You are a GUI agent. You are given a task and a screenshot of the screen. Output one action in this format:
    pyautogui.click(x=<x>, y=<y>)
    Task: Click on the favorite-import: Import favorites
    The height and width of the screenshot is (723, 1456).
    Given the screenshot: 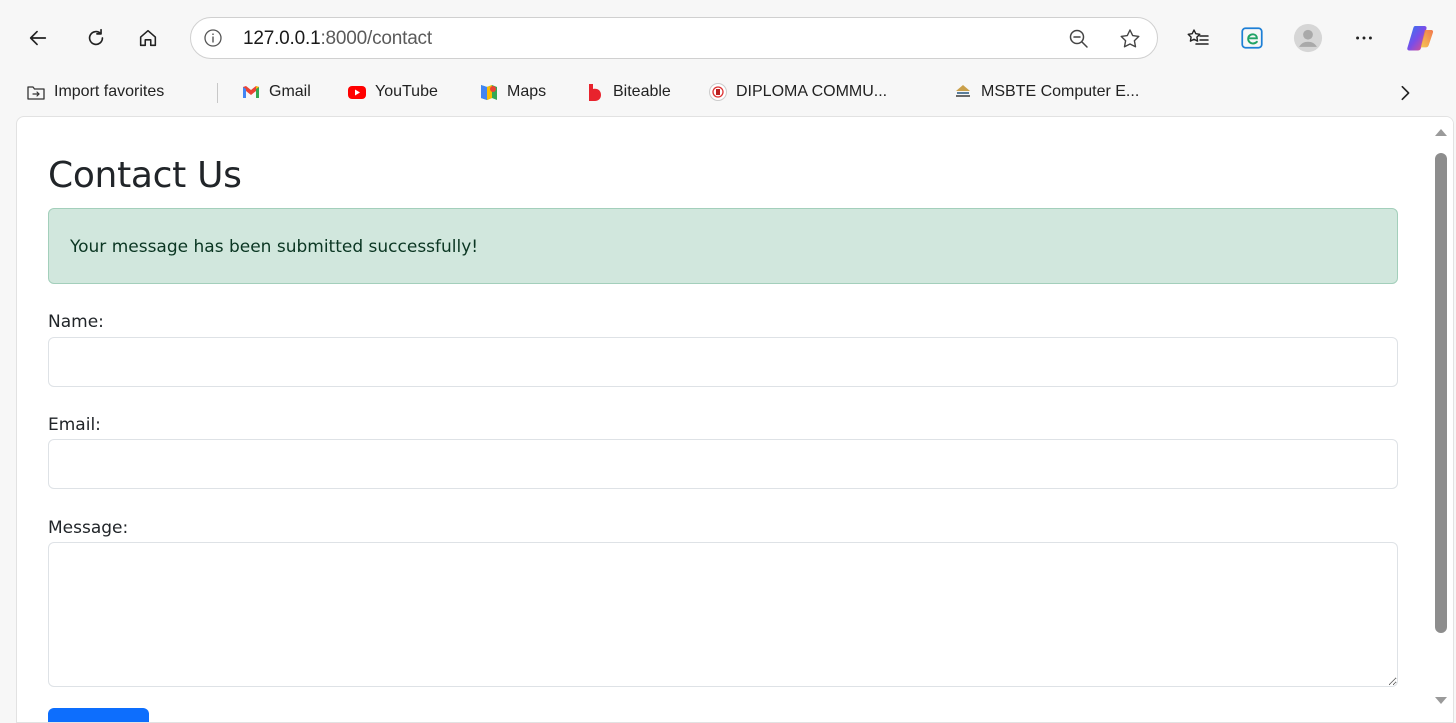 What is the action you would take?
    pyautogui.click(x=95, y=92)
    